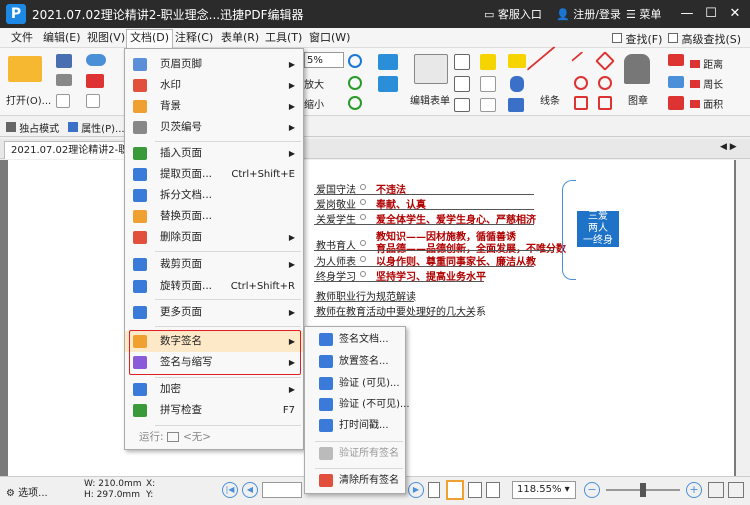 This screenshot has height=505, width=750. Describe the element at coordinates (517, 84) in the screenshot. I see `attach-icon` at that location.